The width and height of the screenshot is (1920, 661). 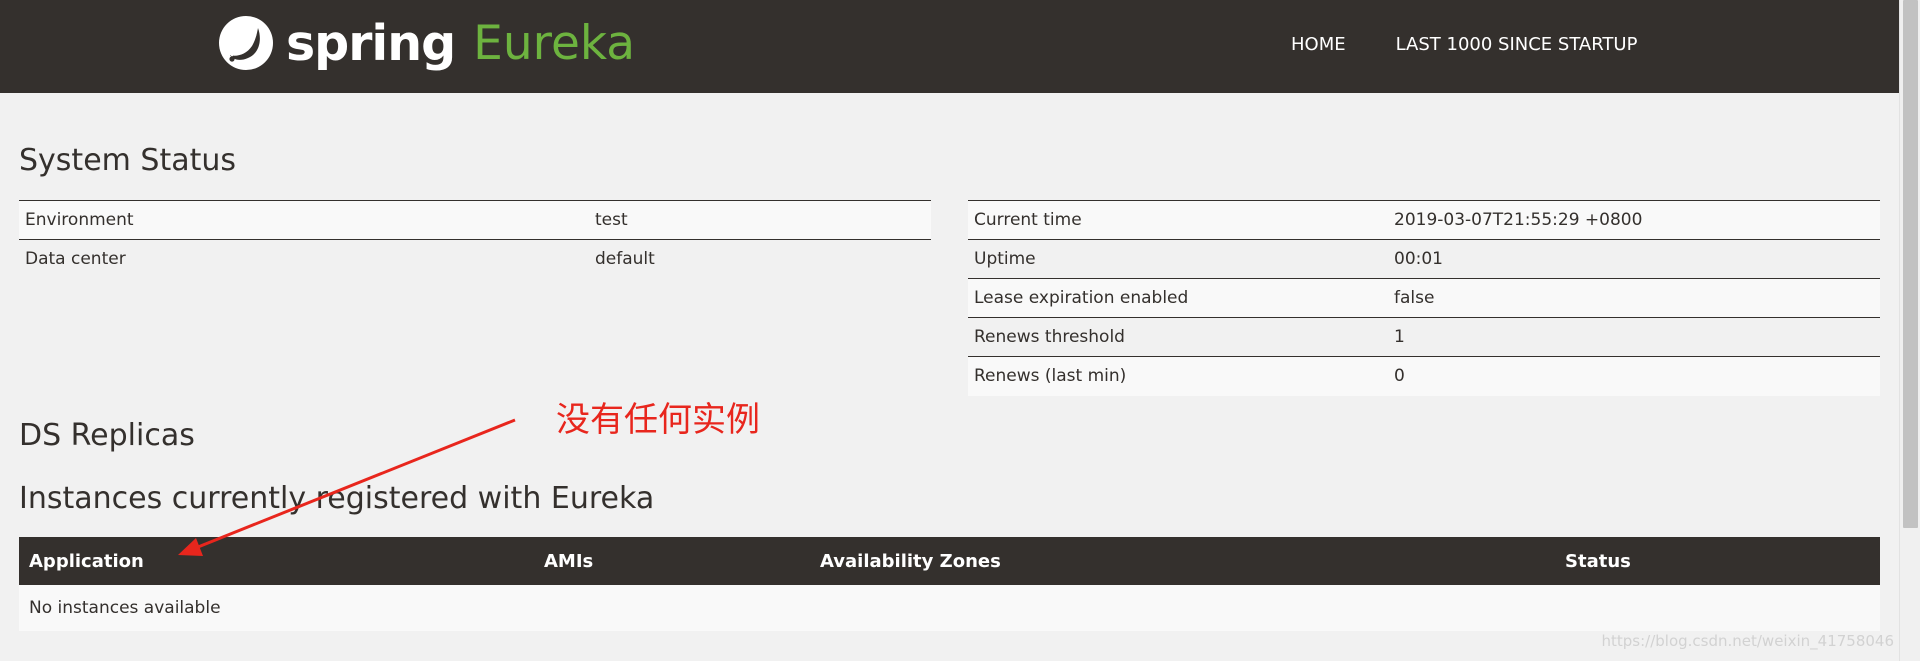 I want to click on spring-leaf-icon, so click(x=246, y=43).